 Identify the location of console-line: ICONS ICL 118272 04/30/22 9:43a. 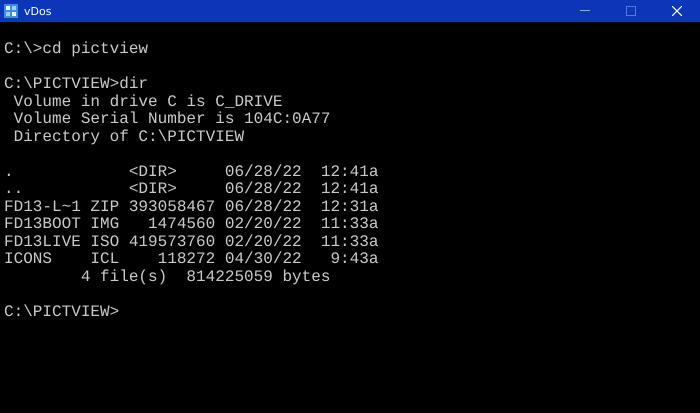
(191, 259).